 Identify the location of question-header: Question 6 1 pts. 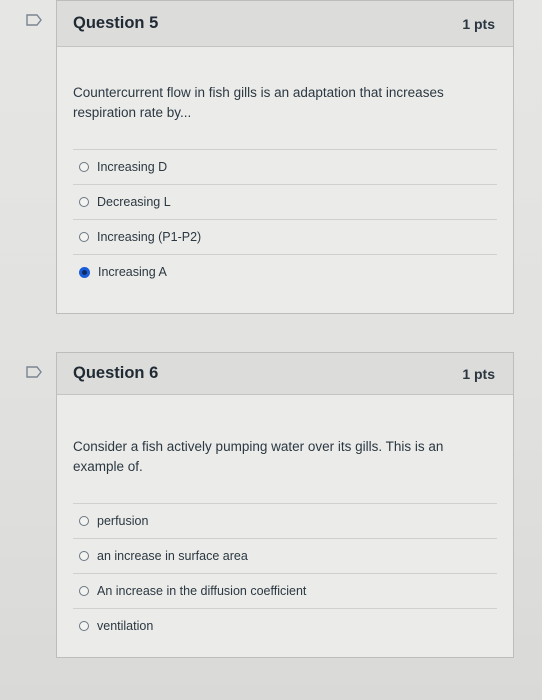
(285, 374).